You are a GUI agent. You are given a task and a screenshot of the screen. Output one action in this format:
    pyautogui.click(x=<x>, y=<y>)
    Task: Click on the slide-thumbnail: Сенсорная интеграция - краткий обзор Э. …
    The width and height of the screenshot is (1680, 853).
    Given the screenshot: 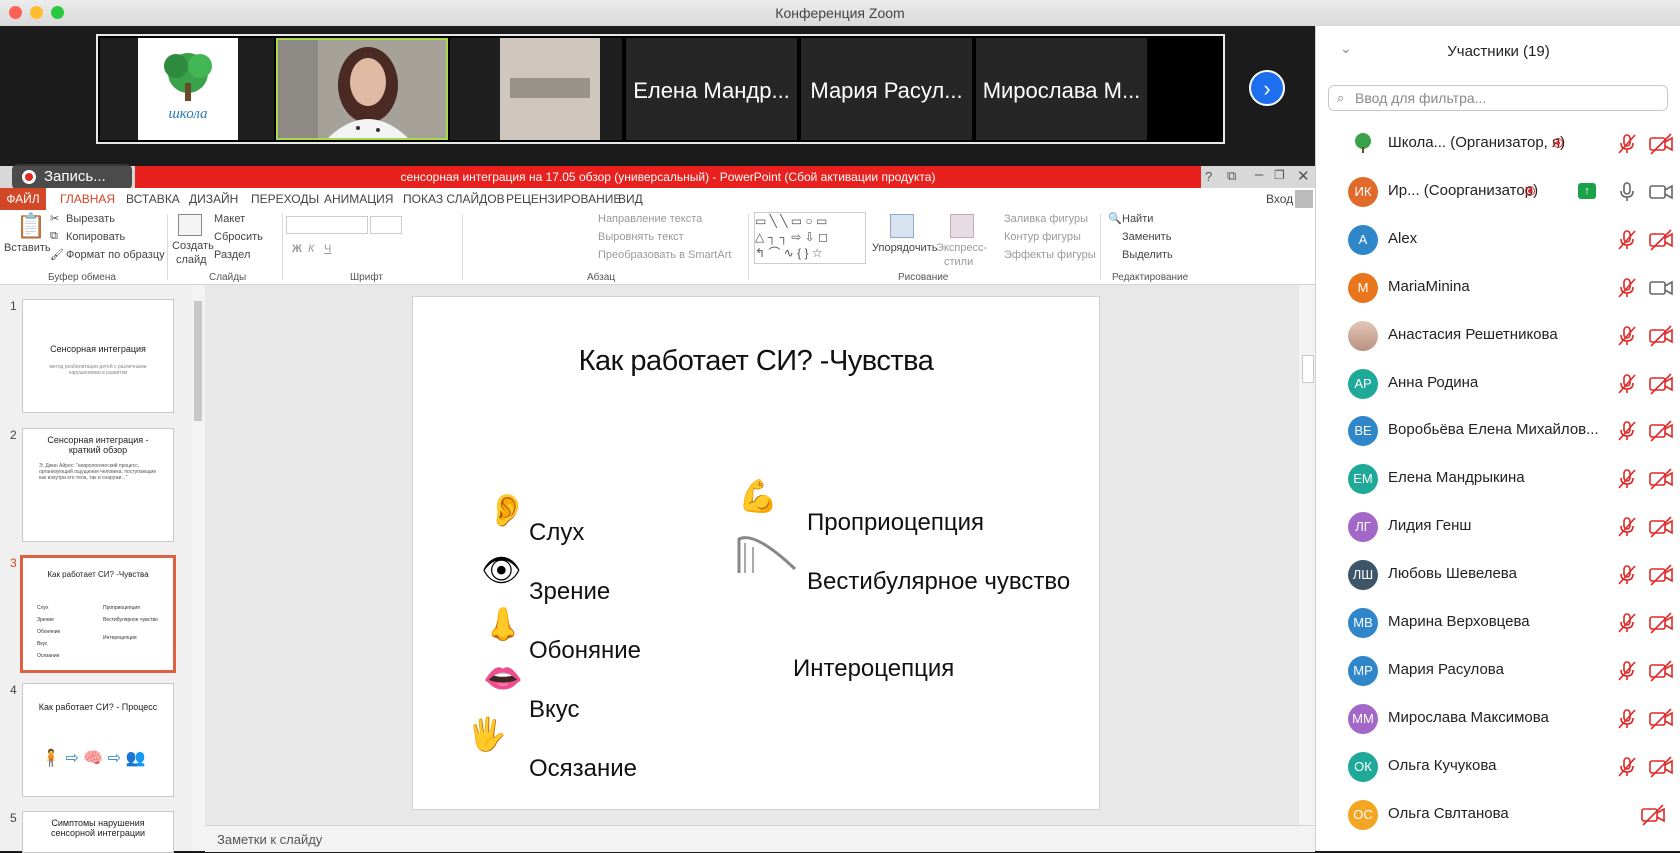 What is the action you would take?
    pyautogui.click(x=98, y=485)
    